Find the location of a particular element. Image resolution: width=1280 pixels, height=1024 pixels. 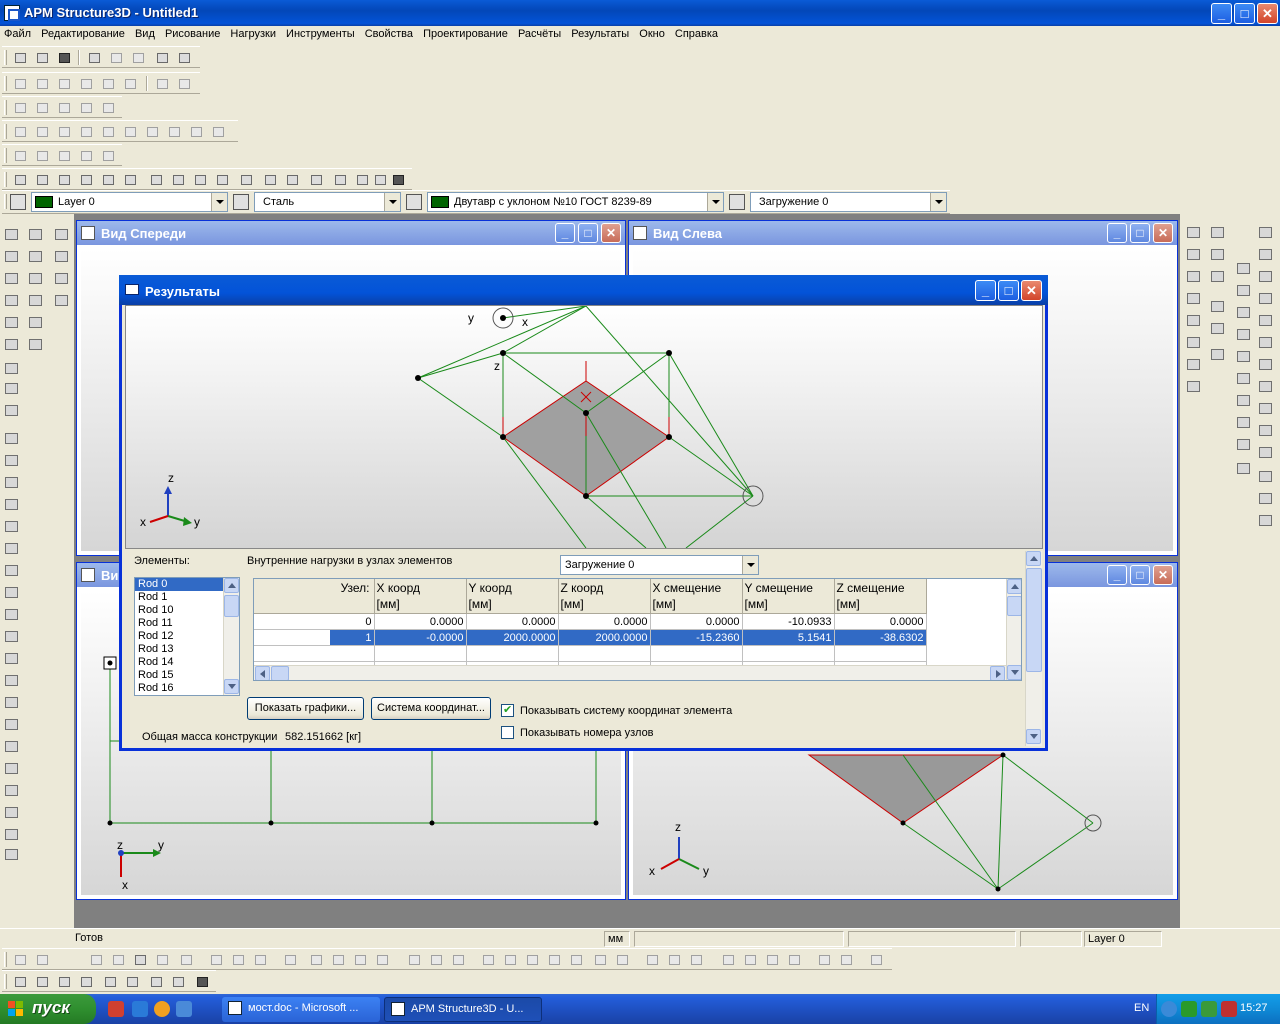

crosshair-icon is located at coordinates (162, 83).